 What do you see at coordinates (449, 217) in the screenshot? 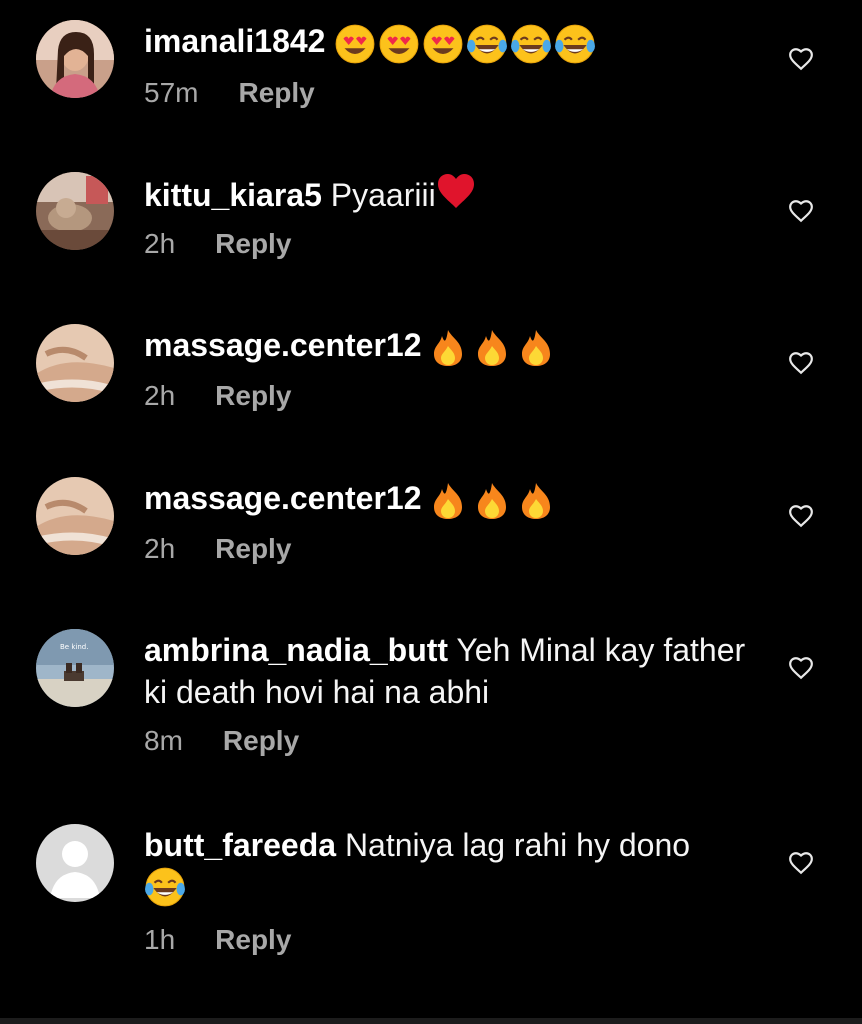
I see `comment-content: kittu_kiara5 Pyaariii 2h Reply` at bounding box center [449, 217].